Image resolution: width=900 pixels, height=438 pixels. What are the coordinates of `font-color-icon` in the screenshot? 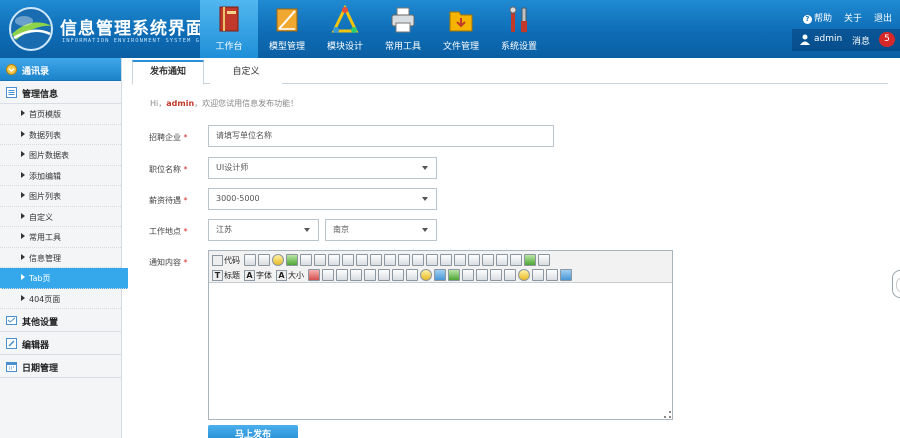 It's located at (314, 275).